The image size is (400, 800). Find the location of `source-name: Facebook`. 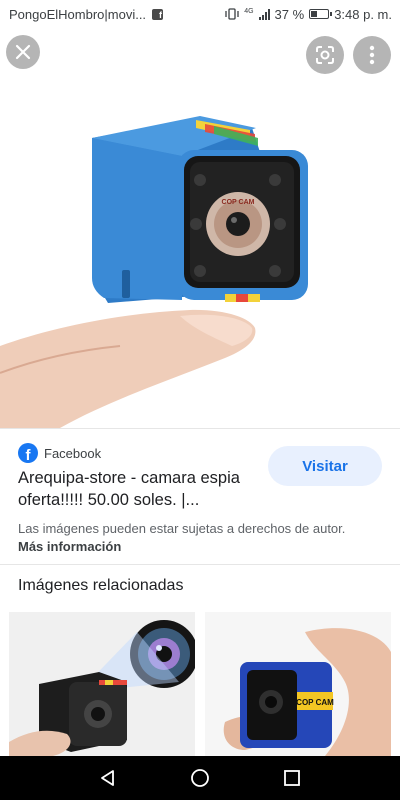

source-name: Facebook is located at coordinates (73, 453).